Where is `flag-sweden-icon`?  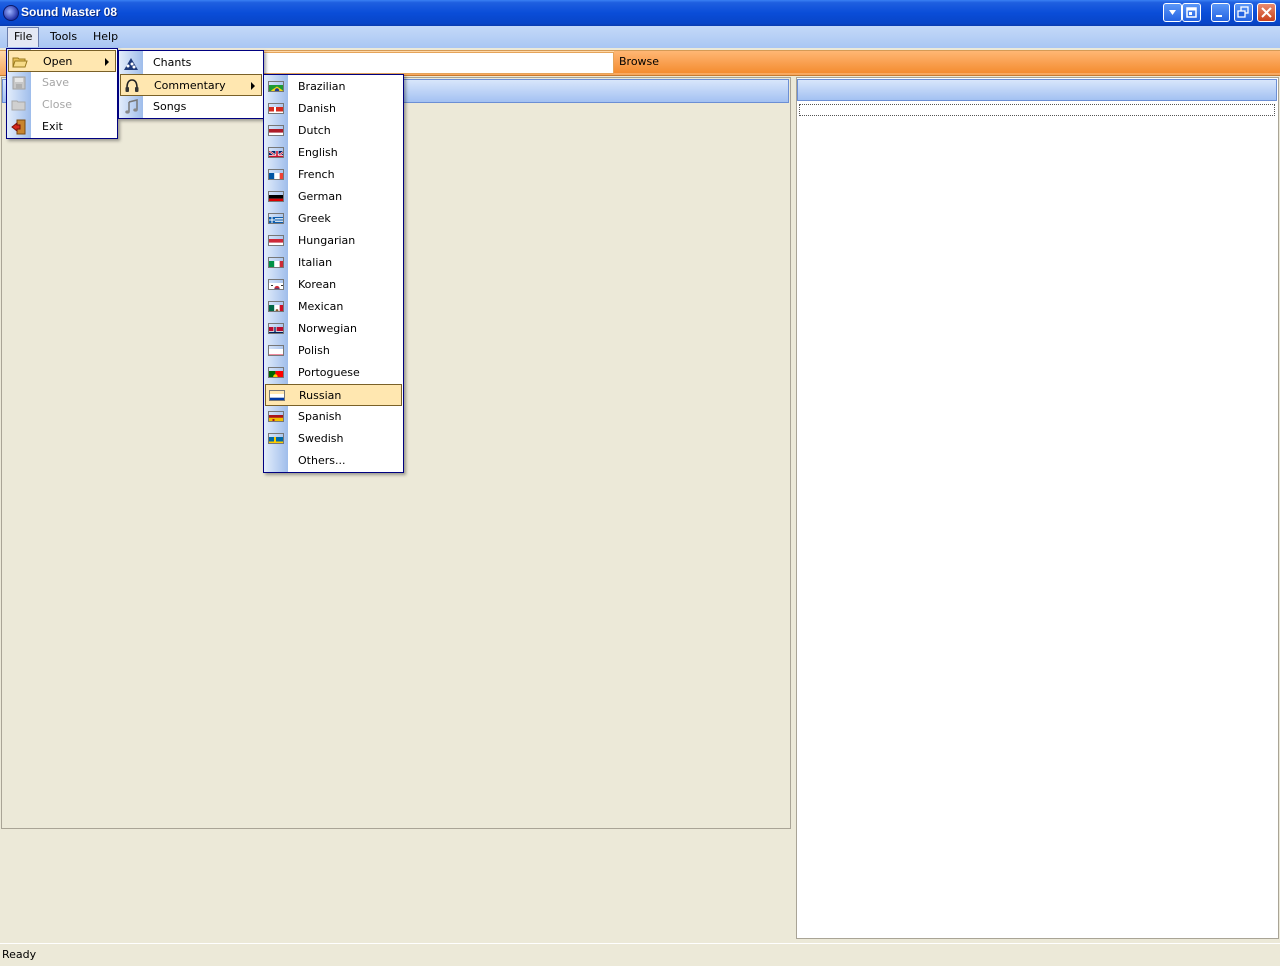 flag-sweden-icon is located at coordinates (276, 438).